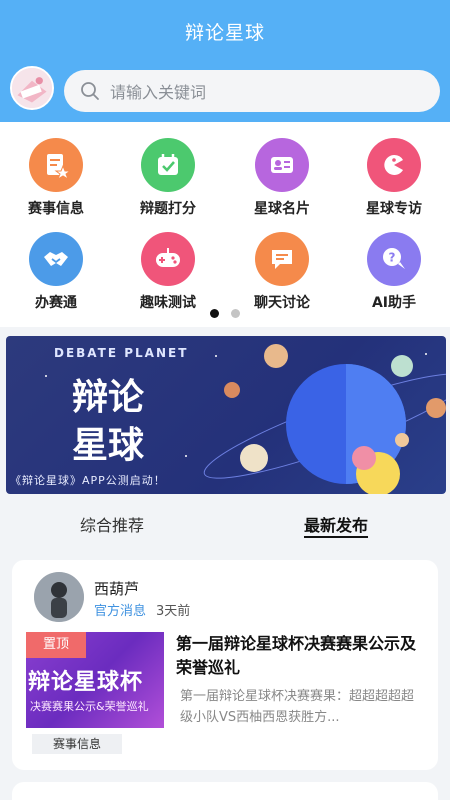 The width and height of the screenshot is (450, 800). I want to click on post-time: 3天前, so click(173, 611).